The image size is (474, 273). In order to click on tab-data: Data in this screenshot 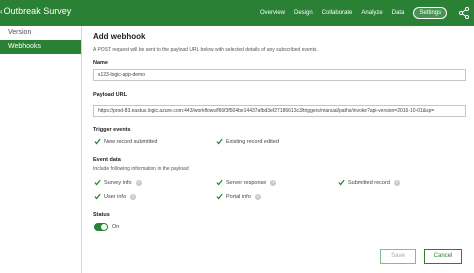, I will do `click(398, 13)`.